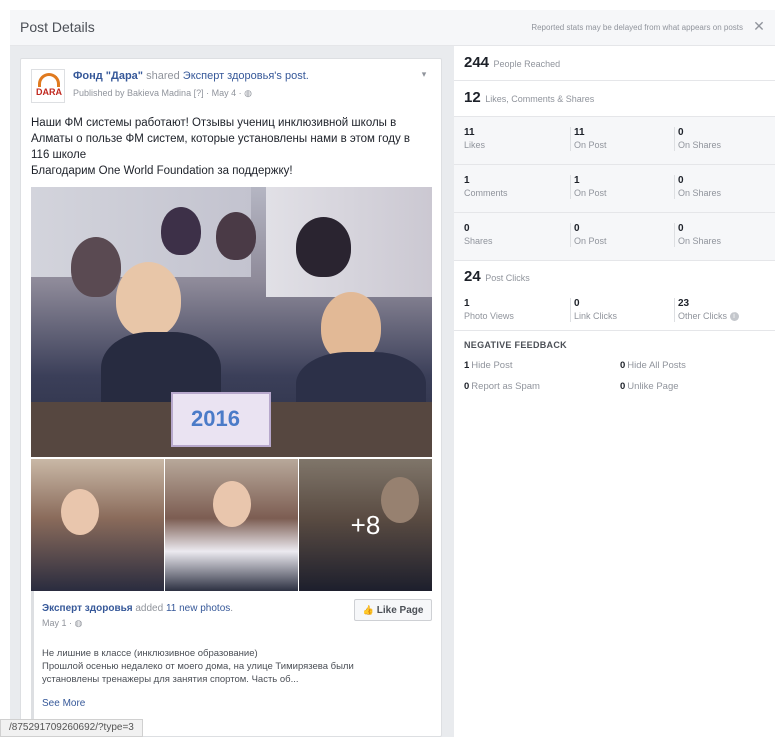 The image size is (775, 737). I want to click on people-reached-label: People Reached, so click(527, 64).